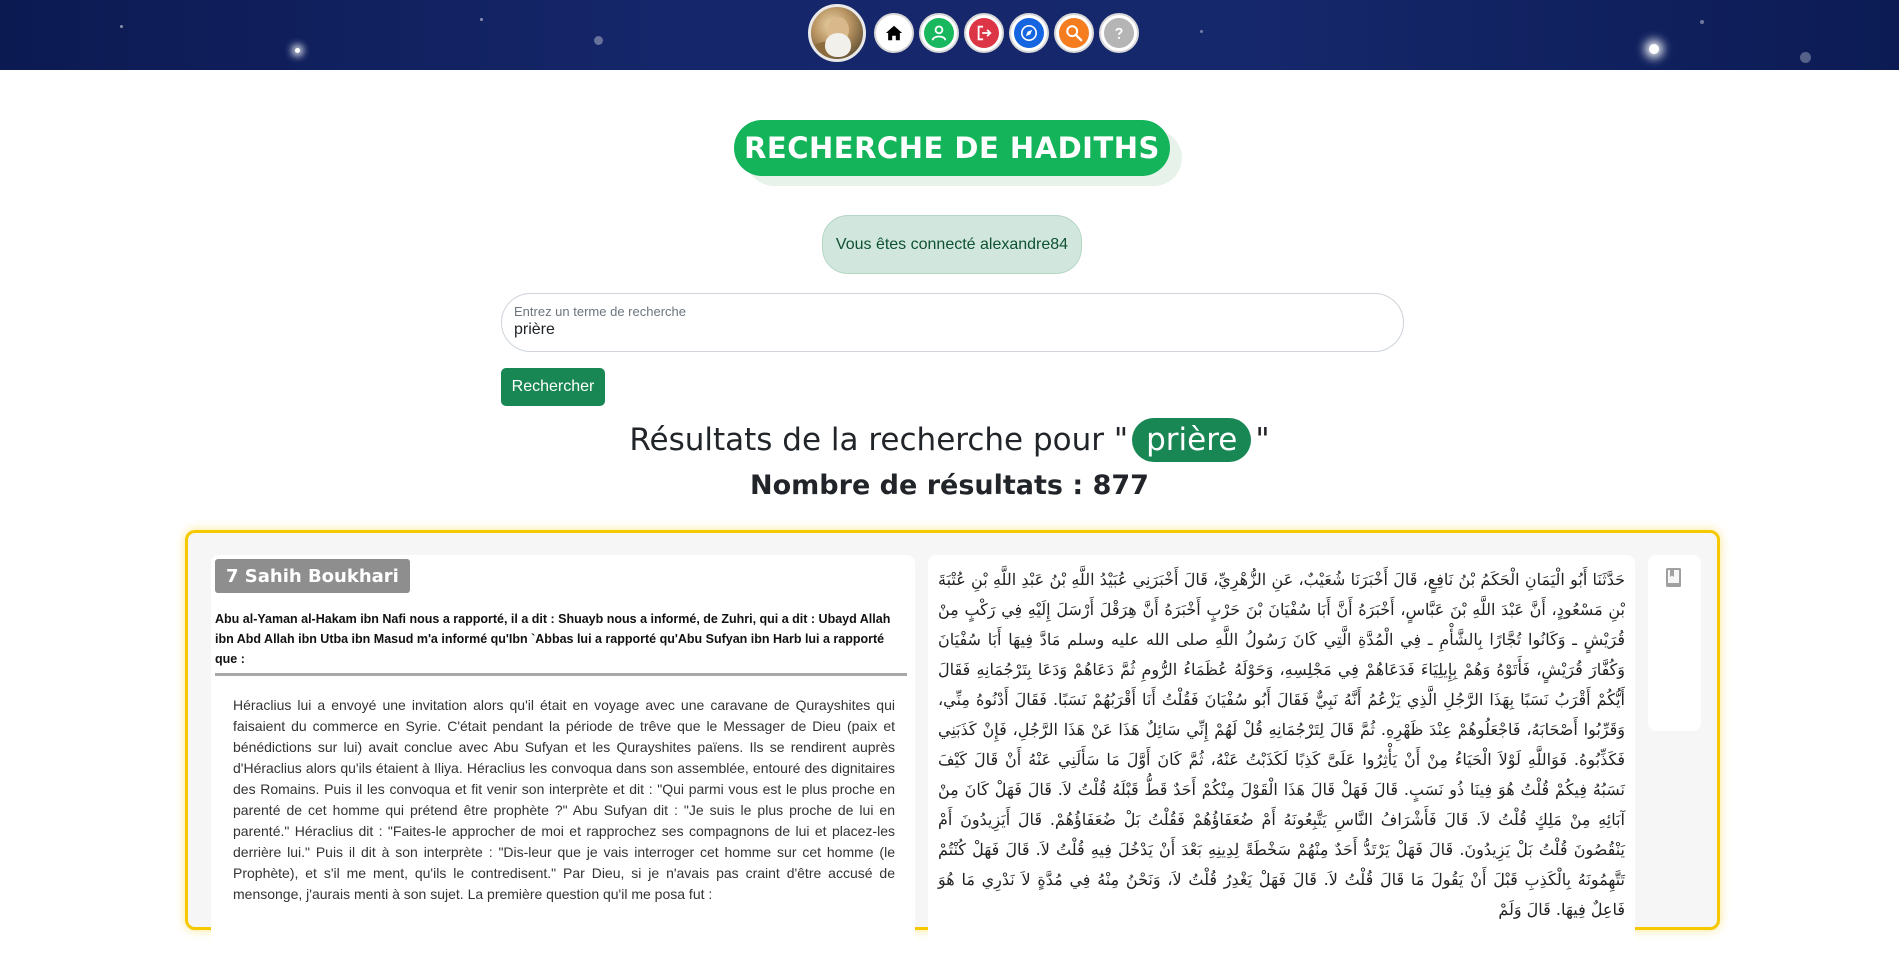 Image resolution: width=1899 pixels, height=955 pixels. What do you see at coordinates (921, 485) in the screenshot?
I see `results-count-label: Nombre de résultats :` at bounding box center [921, 485].